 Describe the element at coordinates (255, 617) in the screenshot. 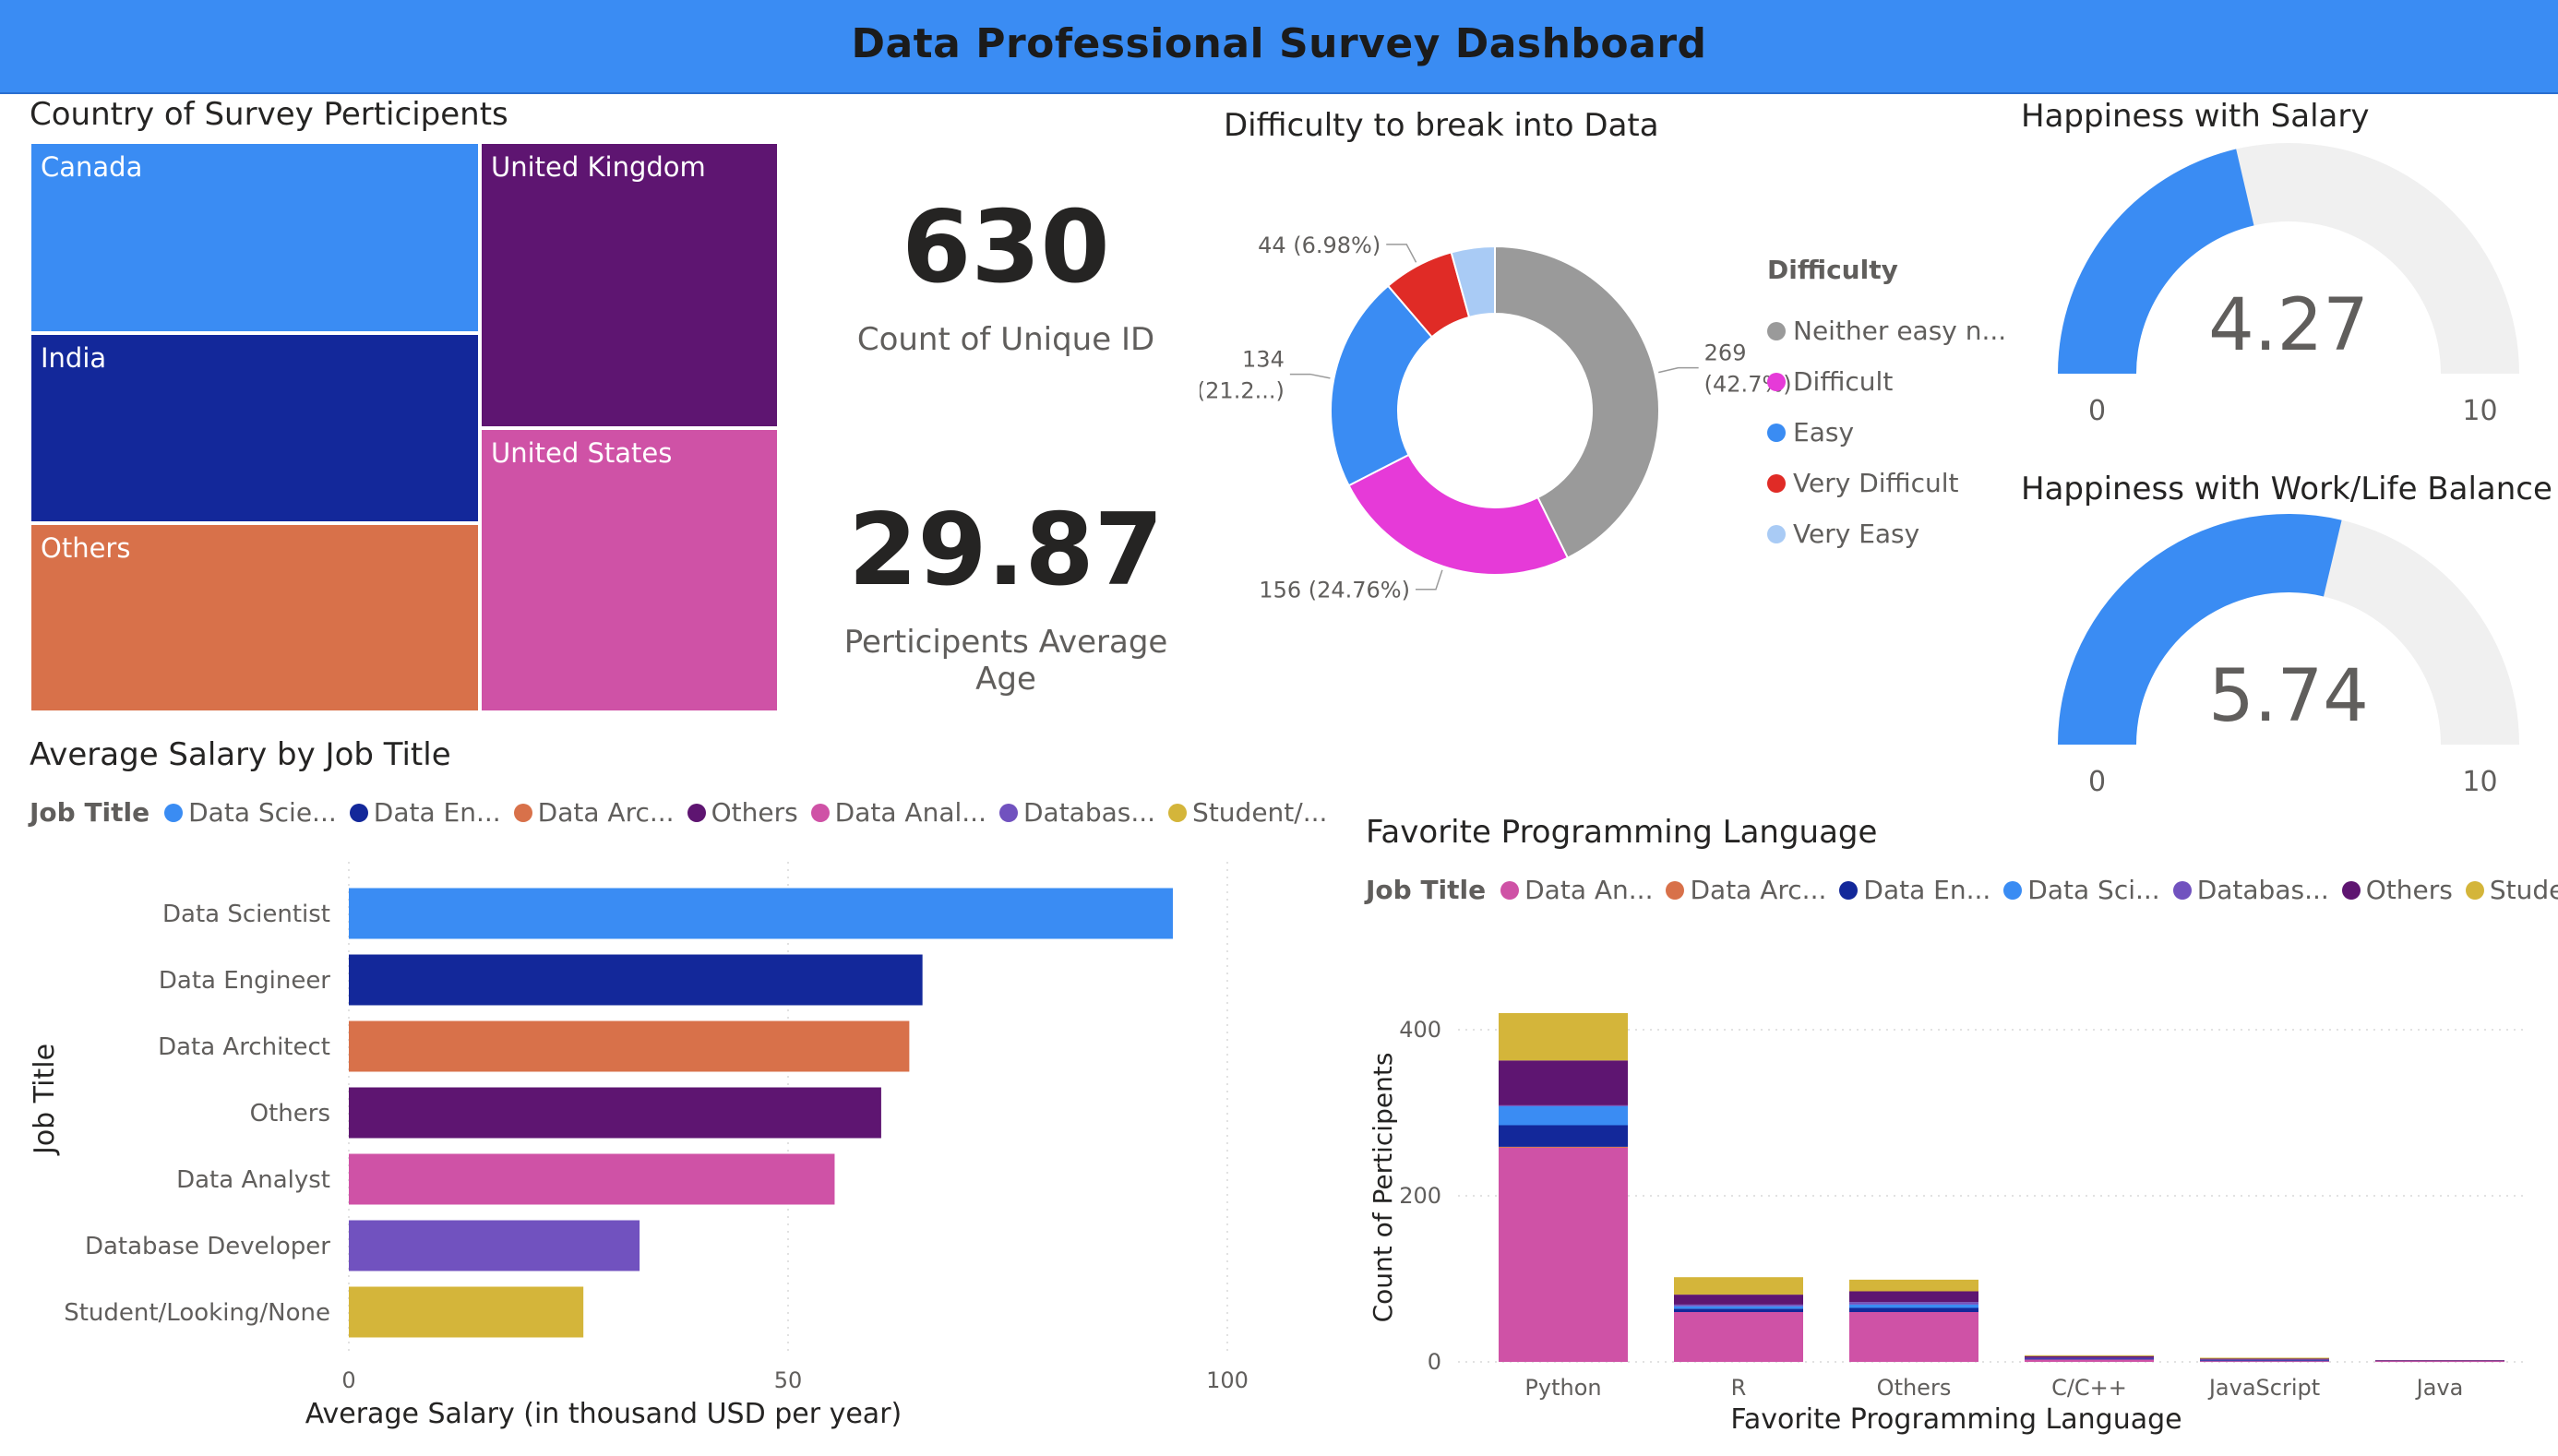

I see `treemap-cell-others: Others` at that location.